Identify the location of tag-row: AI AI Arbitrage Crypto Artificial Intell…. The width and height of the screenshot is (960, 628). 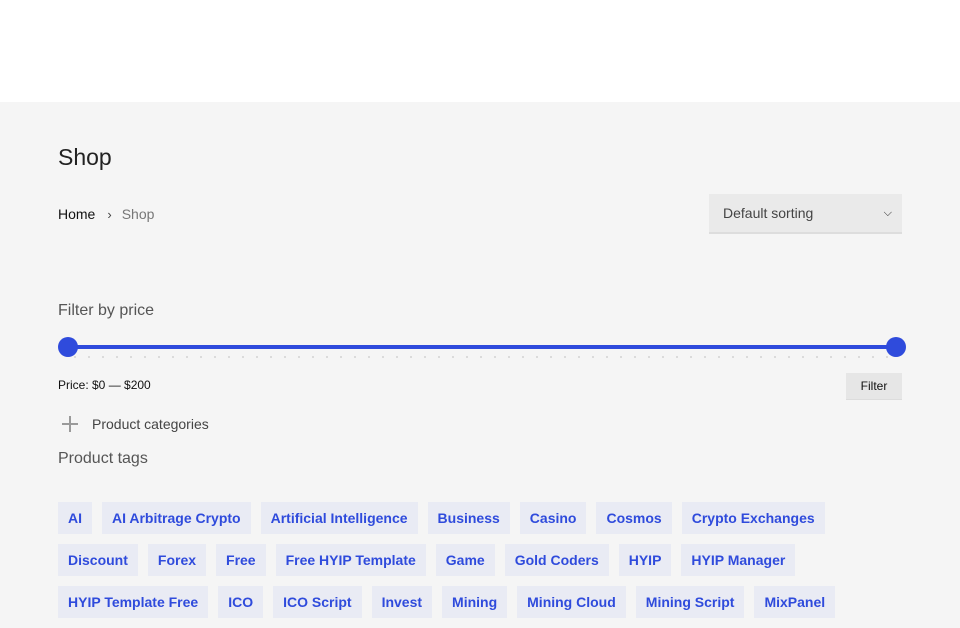
(488, 518).